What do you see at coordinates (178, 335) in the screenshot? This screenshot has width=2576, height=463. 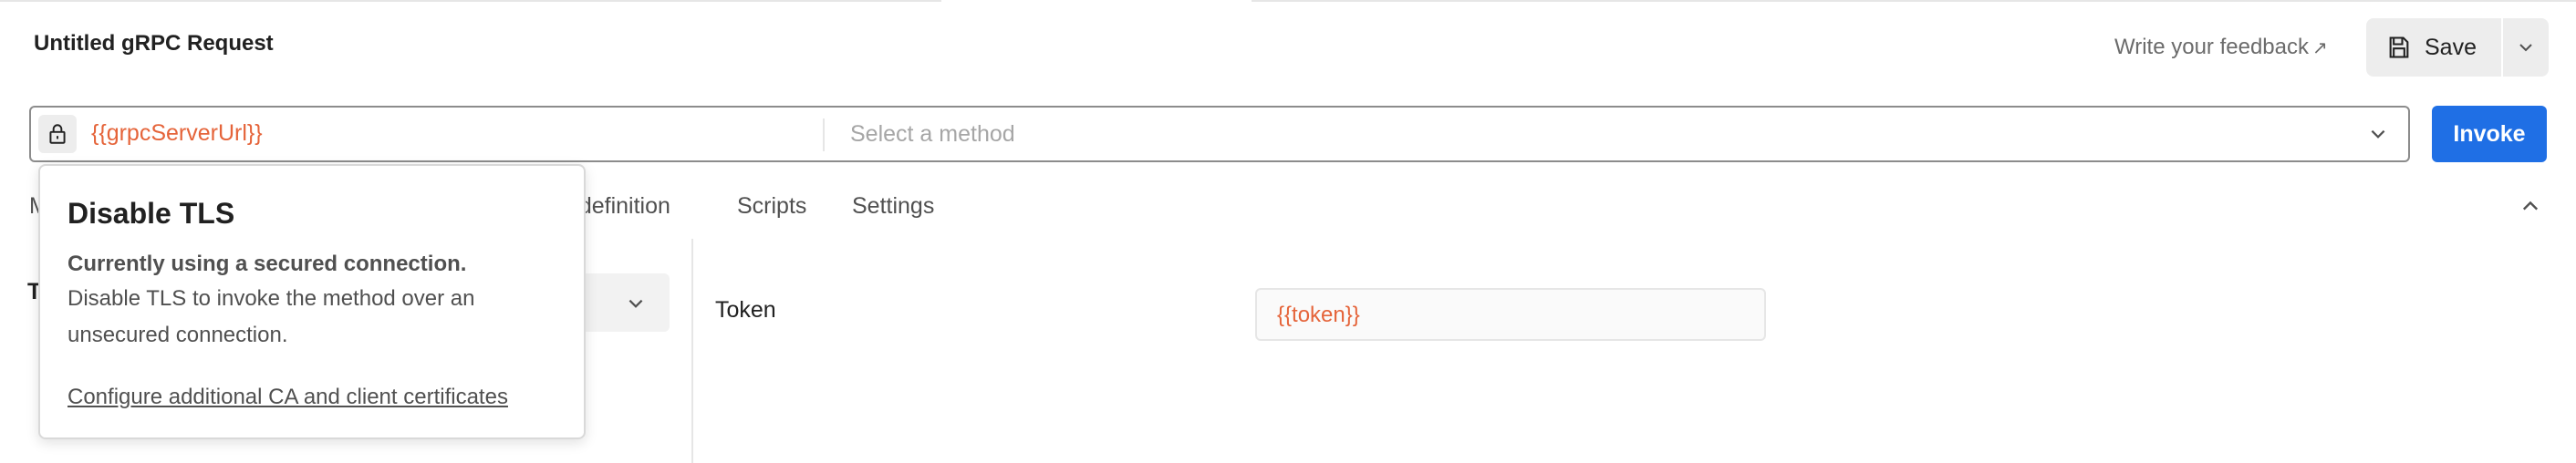 I see `popover-description-line2: unsecured connection.` at bounding box center [178, 335].